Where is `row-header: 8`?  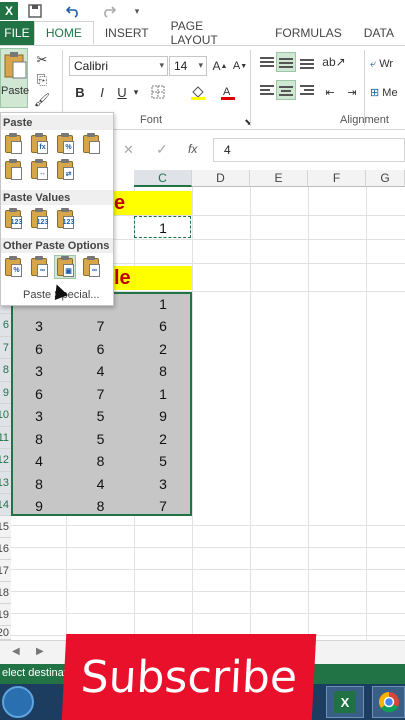 row-header: 8 is located at coordinates (5, 370).